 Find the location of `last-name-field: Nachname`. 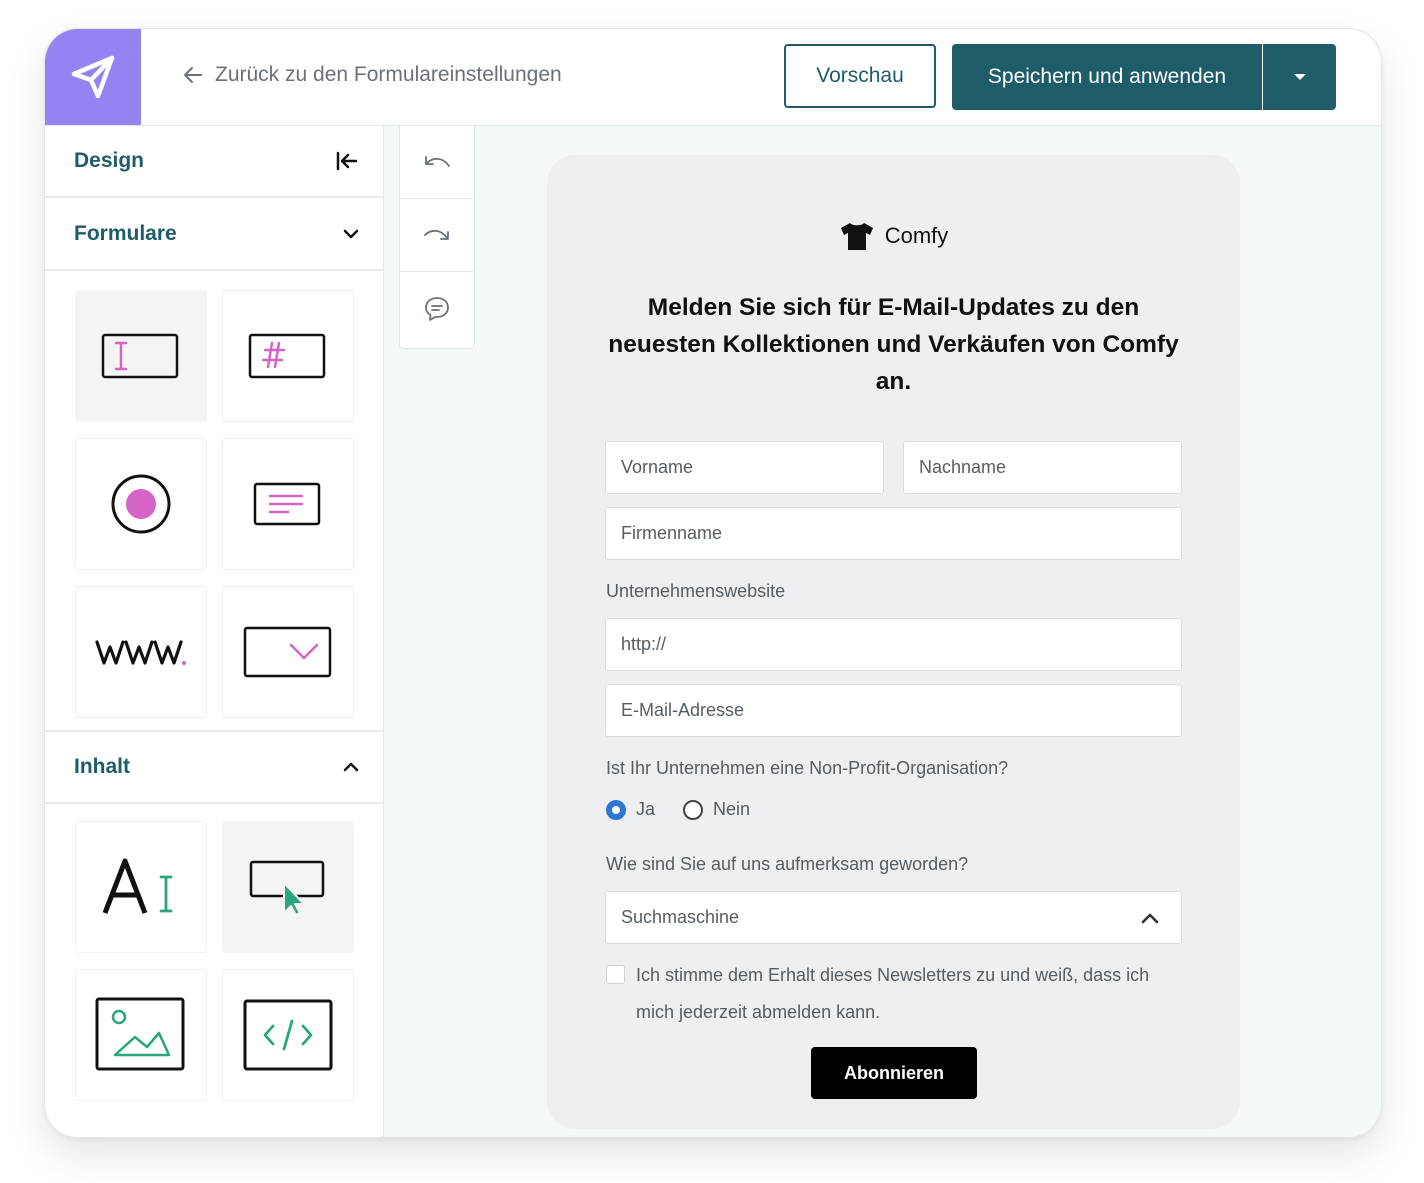

last-name-field: Nachname is located at coordinates (1042, 467).